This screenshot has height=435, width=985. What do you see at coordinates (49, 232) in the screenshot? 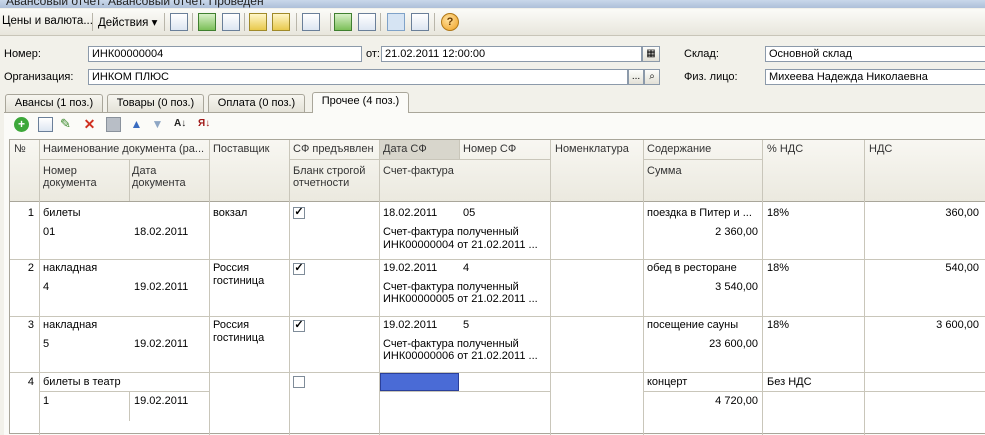
I see `document-number-cell: 01` at bounding box center [49, 232].